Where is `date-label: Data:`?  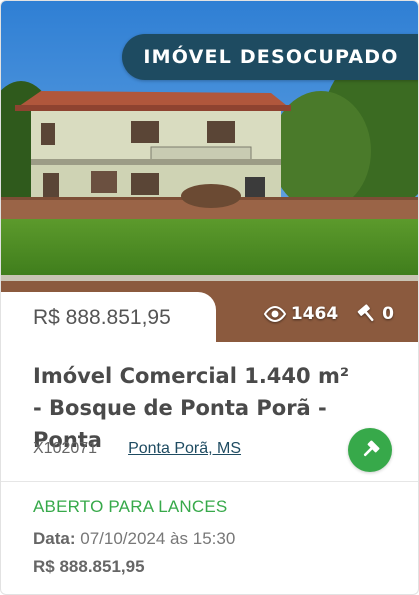 date-label: Data: is located at coordinates (54, 538).